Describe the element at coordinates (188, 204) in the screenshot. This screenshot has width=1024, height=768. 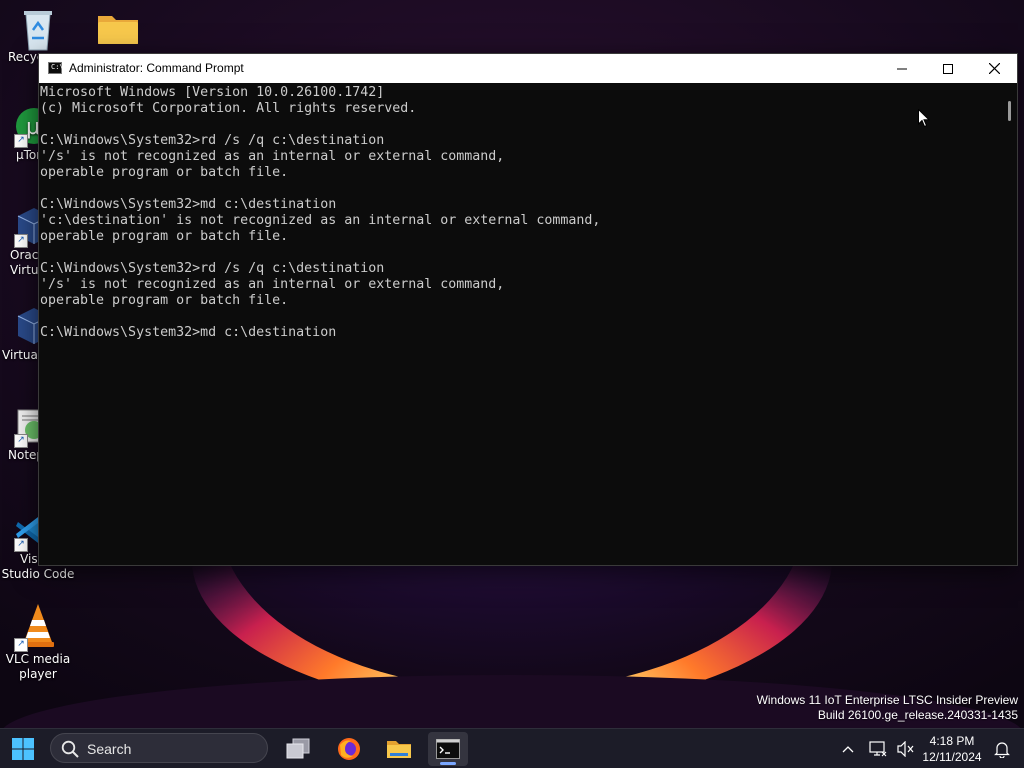
I see `console-line: C:\Windows\System32>md c:\destination` at that location.